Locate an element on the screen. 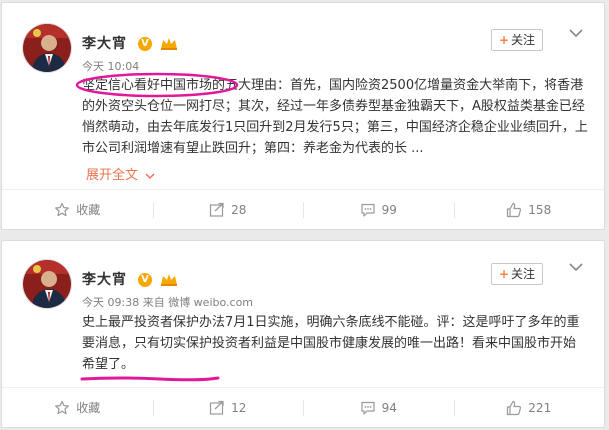 The height and width of the screenshot is (430, 609). repost-button: 12 is located at coordinates (228, 407).